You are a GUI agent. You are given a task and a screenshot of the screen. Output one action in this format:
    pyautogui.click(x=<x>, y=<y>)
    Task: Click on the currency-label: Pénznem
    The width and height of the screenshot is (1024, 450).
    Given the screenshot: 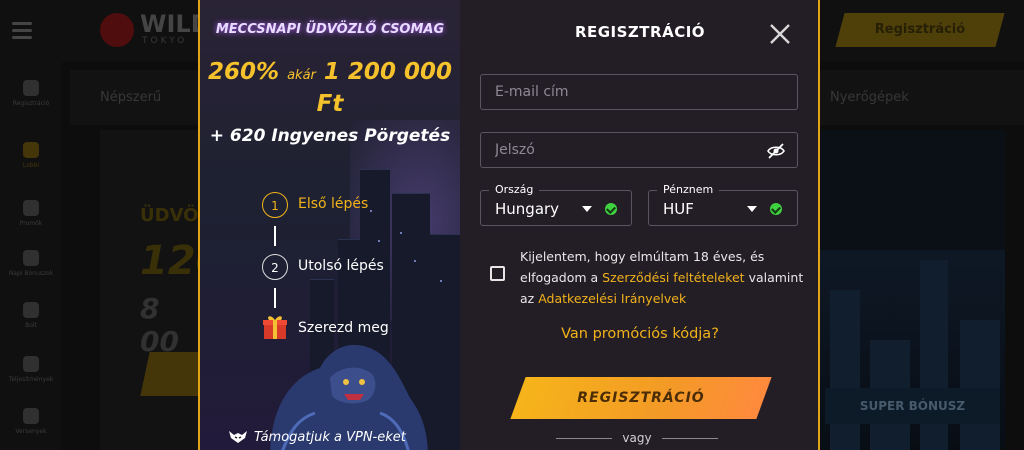 What is the action you would take?
    pyautogui.click(x=688, y=189)
    